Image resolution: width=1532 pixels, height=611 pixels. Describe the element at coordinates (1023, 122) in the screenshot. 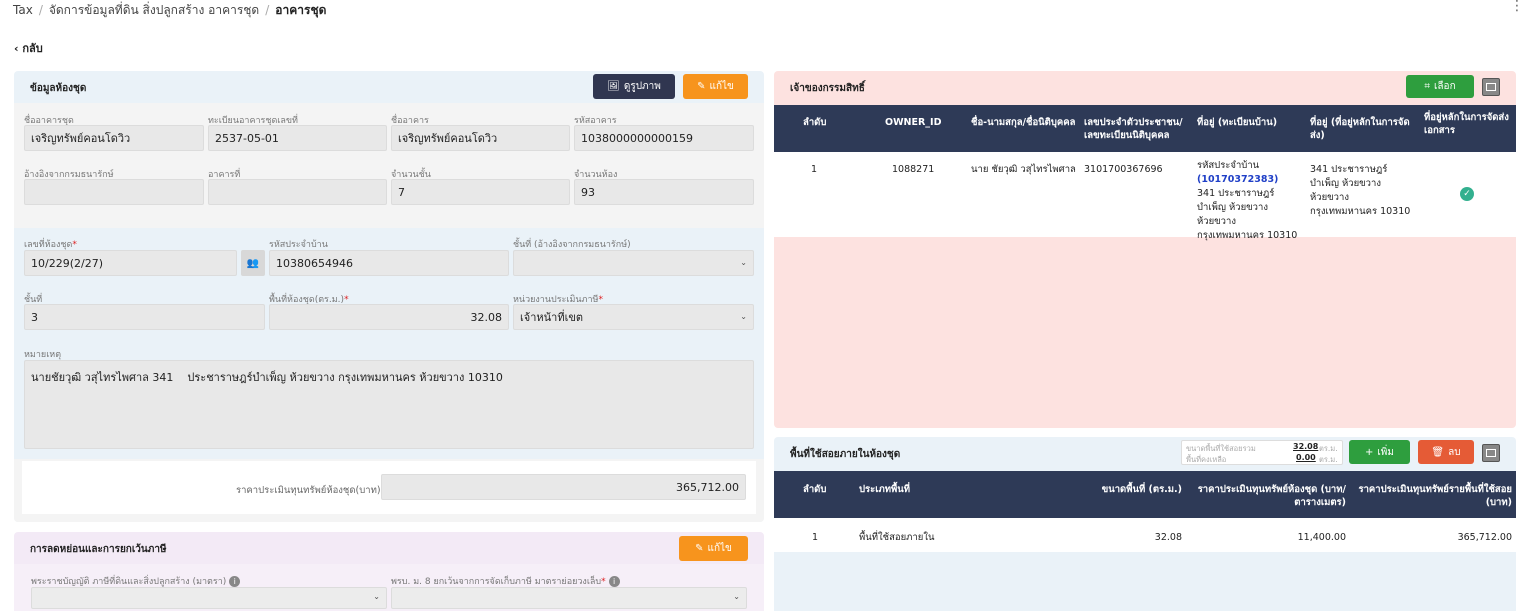

I see `col-name: ชื่อ-นามสกุล/ชื่อนิติบุคคล` at that location.